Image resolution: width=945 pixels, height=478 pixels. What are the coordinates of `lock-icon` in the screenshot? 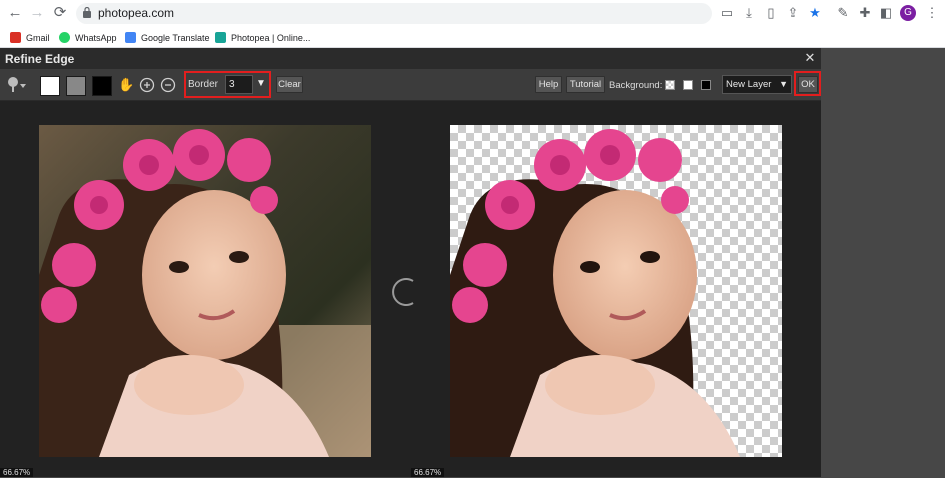 It's located at (87, 12).